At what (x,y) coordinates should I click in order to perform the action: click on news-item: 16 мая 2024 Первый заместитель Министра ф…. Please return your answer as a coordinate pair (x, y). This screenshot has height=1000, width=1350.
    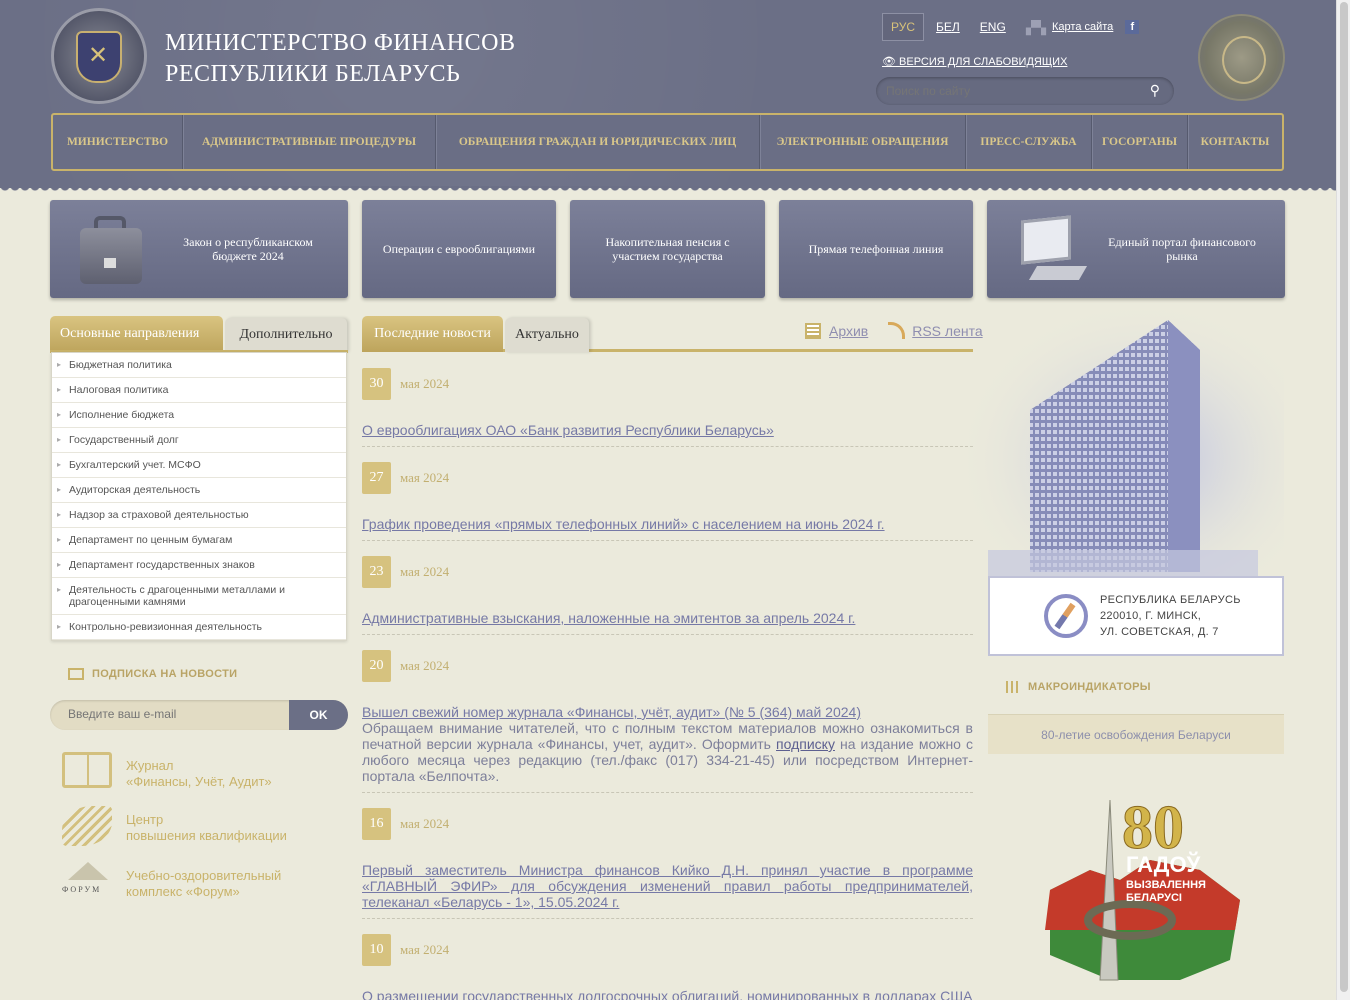
    Looking at the image, I should click on (667, 859).